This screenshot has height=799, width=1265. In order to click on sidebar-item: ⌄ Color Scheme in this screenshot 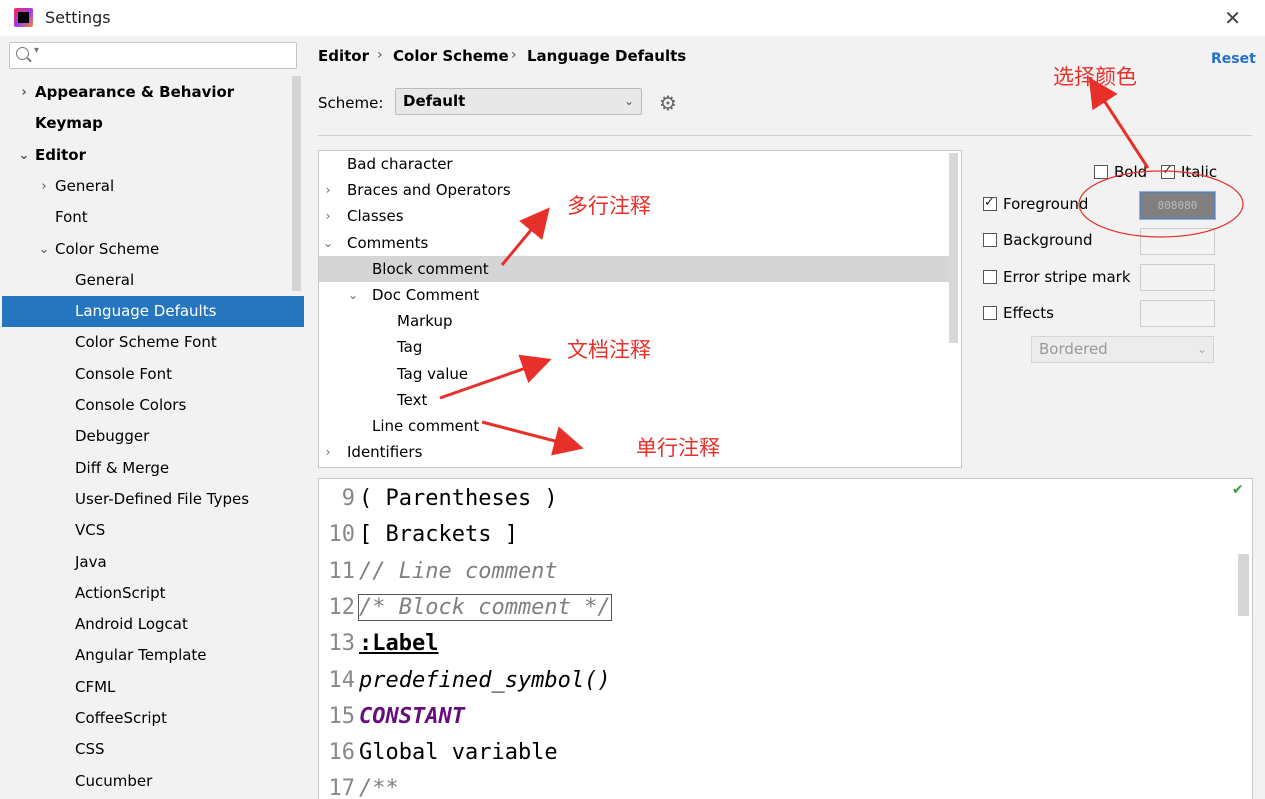, I will do `click(153, 249)`.